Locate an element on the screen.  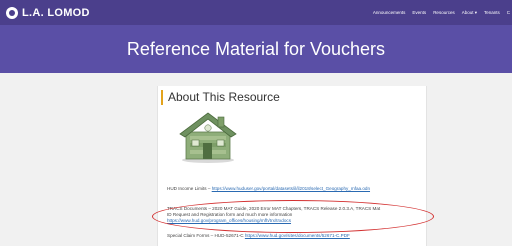
section-heading: About This Resource is located at coordinates (220, 97).